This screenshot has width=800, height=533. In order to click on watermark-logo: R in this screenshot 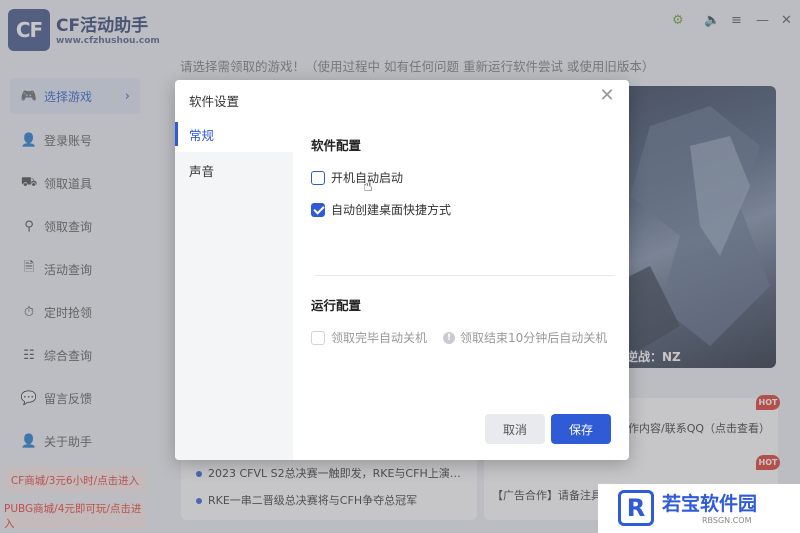, I will do `click(636, 508)`.